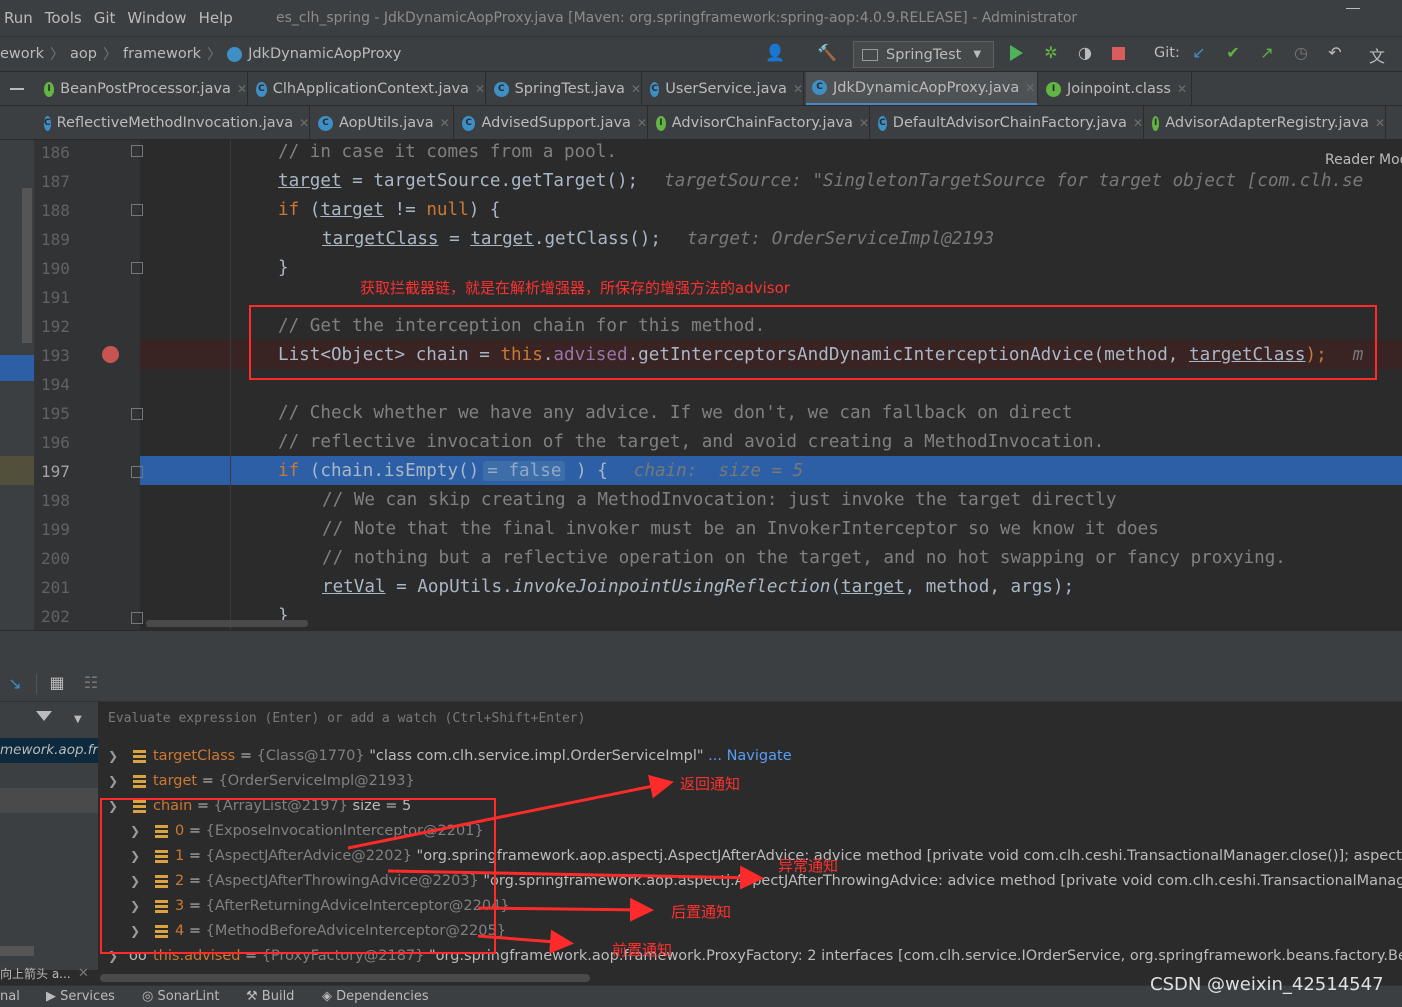  Describe the element at coordinates (524, 471) in the screenshot. I see `inline-value-hint: = false` at that location.